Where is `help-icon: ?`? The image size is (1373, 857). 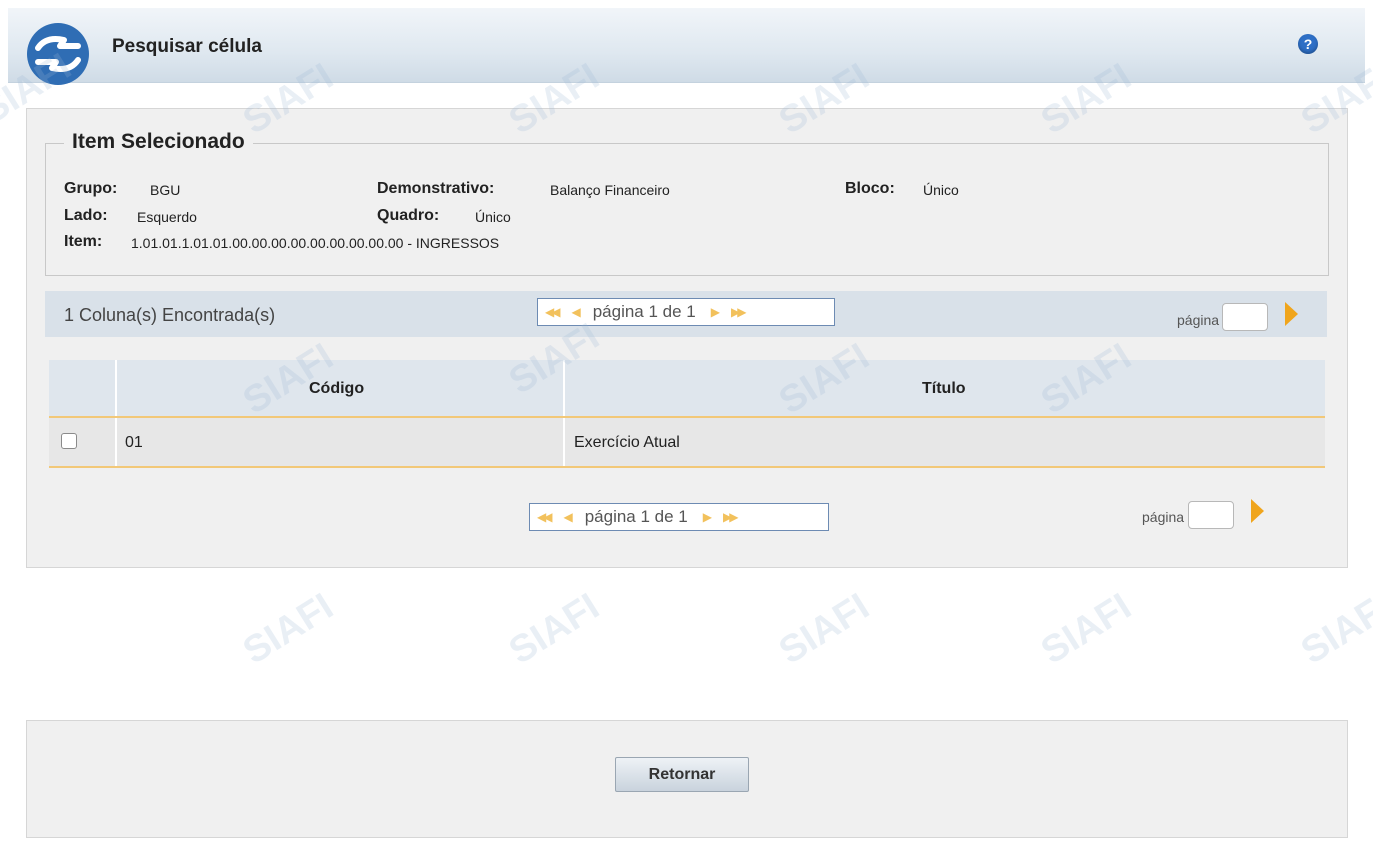 help-icon: ? is located at coordinates (1308, 44).